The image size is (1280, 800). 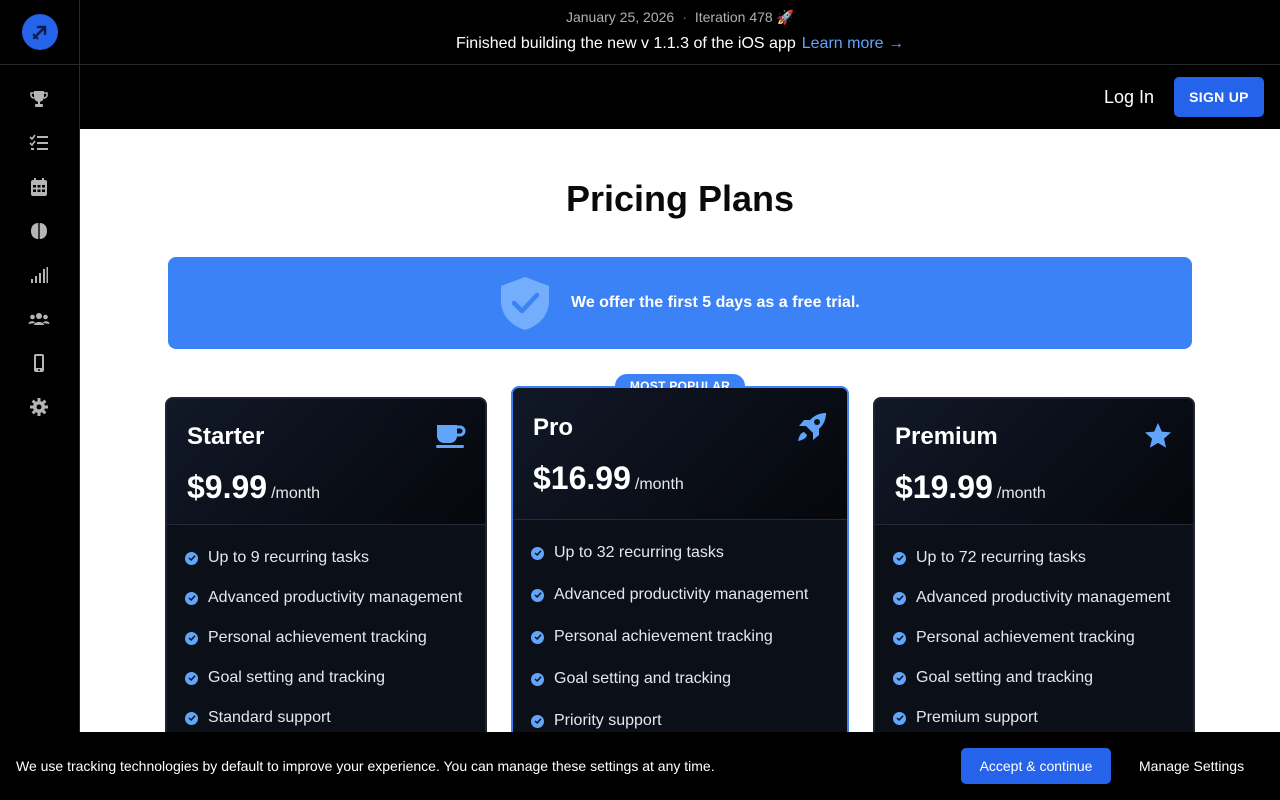 I want to click on sidebar, so click(x=40, y=400).